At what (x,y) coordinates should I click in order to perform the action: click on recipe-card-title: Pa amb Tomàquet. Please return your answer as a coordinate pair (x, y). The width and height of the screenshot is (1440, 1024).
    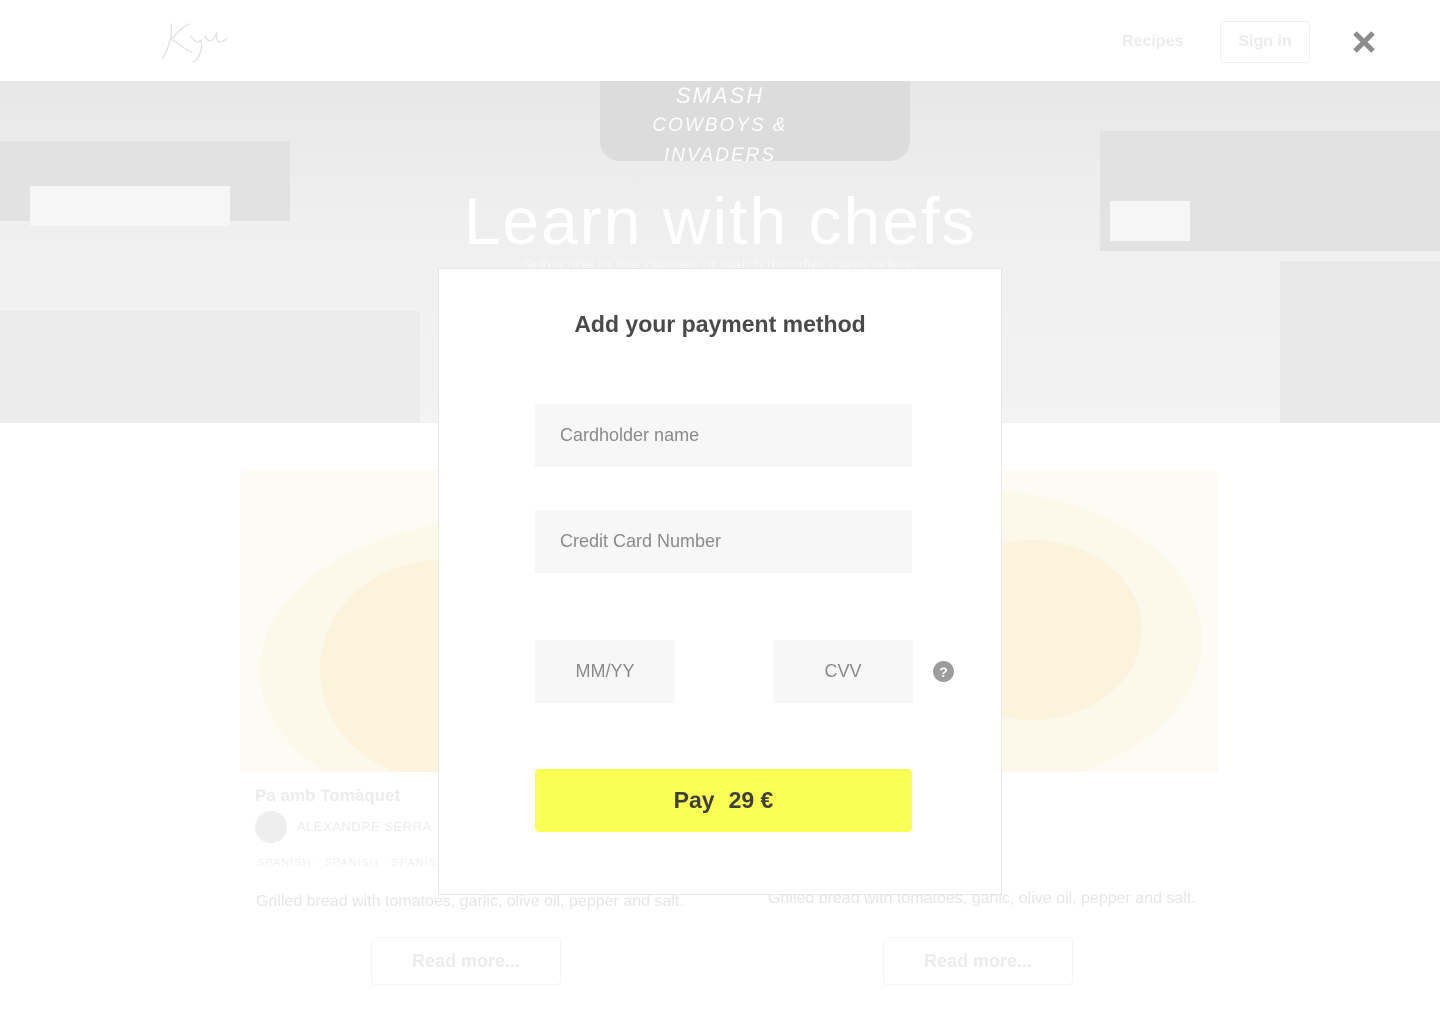
    Looking at the image, I should click on (327, 796).